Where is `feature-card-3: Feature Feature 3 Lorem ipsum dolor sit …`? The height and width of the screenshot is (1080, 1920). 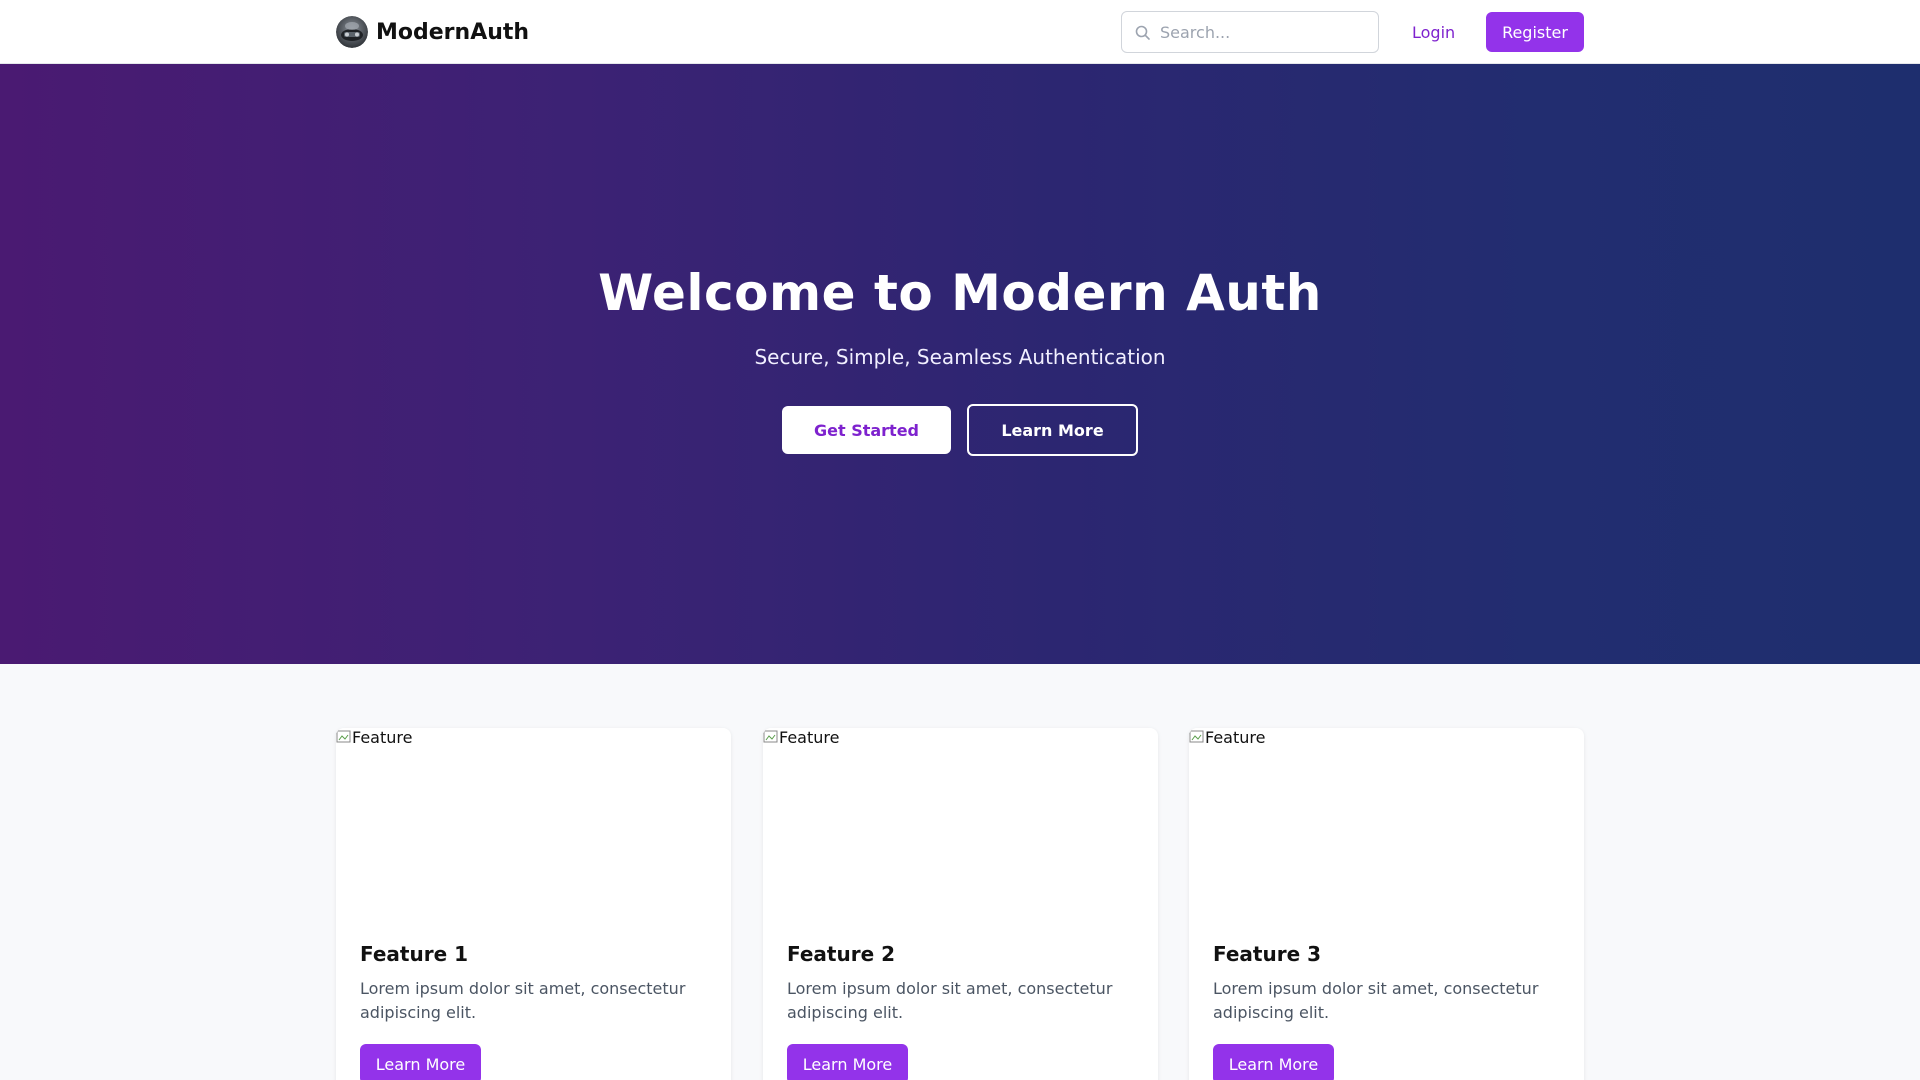
feature-card-3: Feature Feature 3 Lorem ipsum dolor sit … is located at coordinates (1386, 904).